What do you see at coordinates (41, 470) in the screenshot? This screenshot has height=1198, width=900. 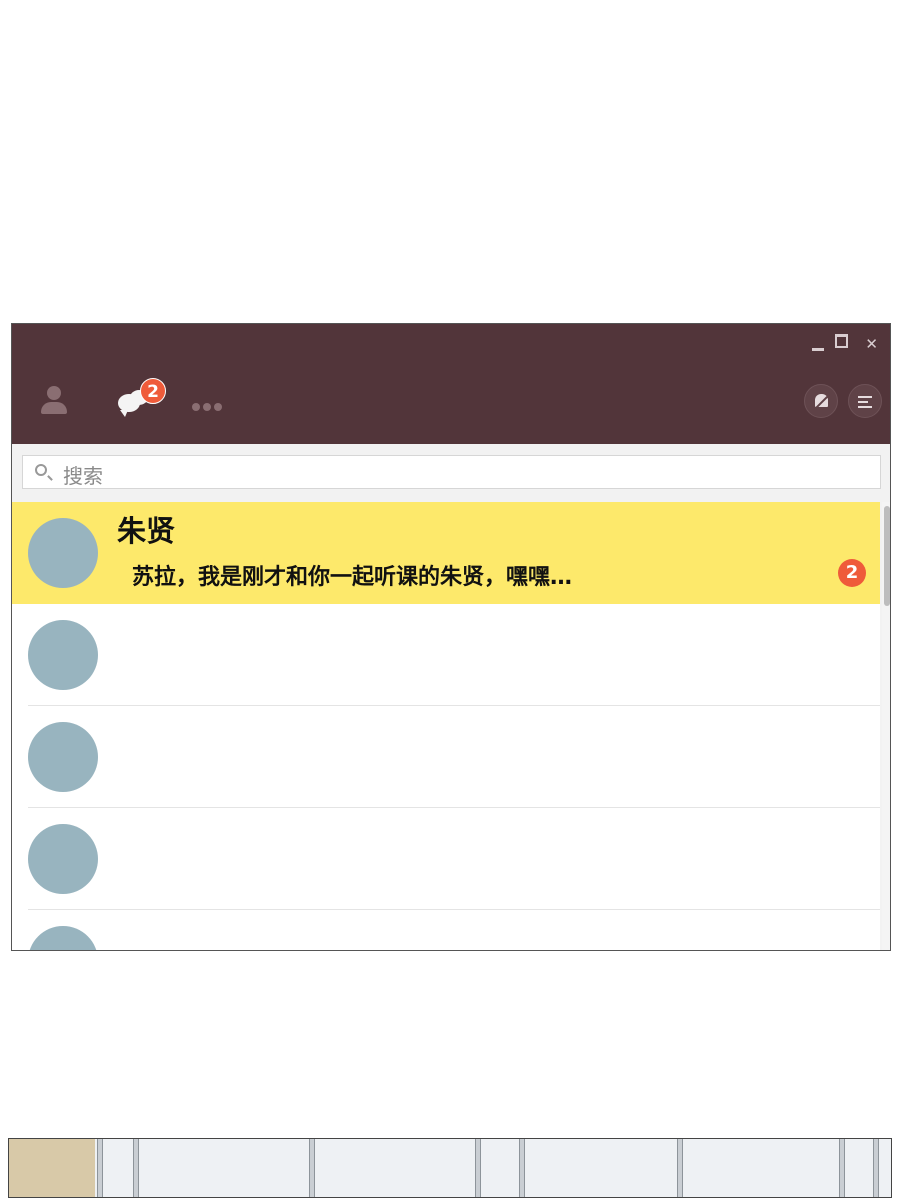 I see `search-icon` at bounding box center [41, 470].